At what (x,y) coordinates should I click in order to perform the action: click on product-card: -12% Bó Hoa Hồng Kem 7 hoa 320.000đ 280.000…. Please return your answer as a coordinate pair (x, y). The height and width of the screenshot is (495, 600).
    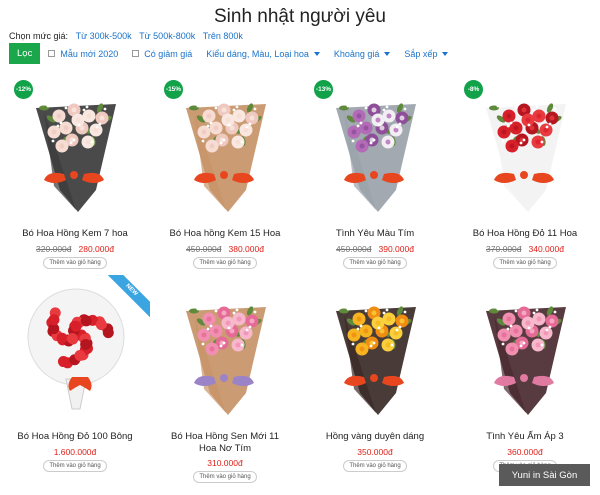
    Looking at the image, I should click on (75, 172).